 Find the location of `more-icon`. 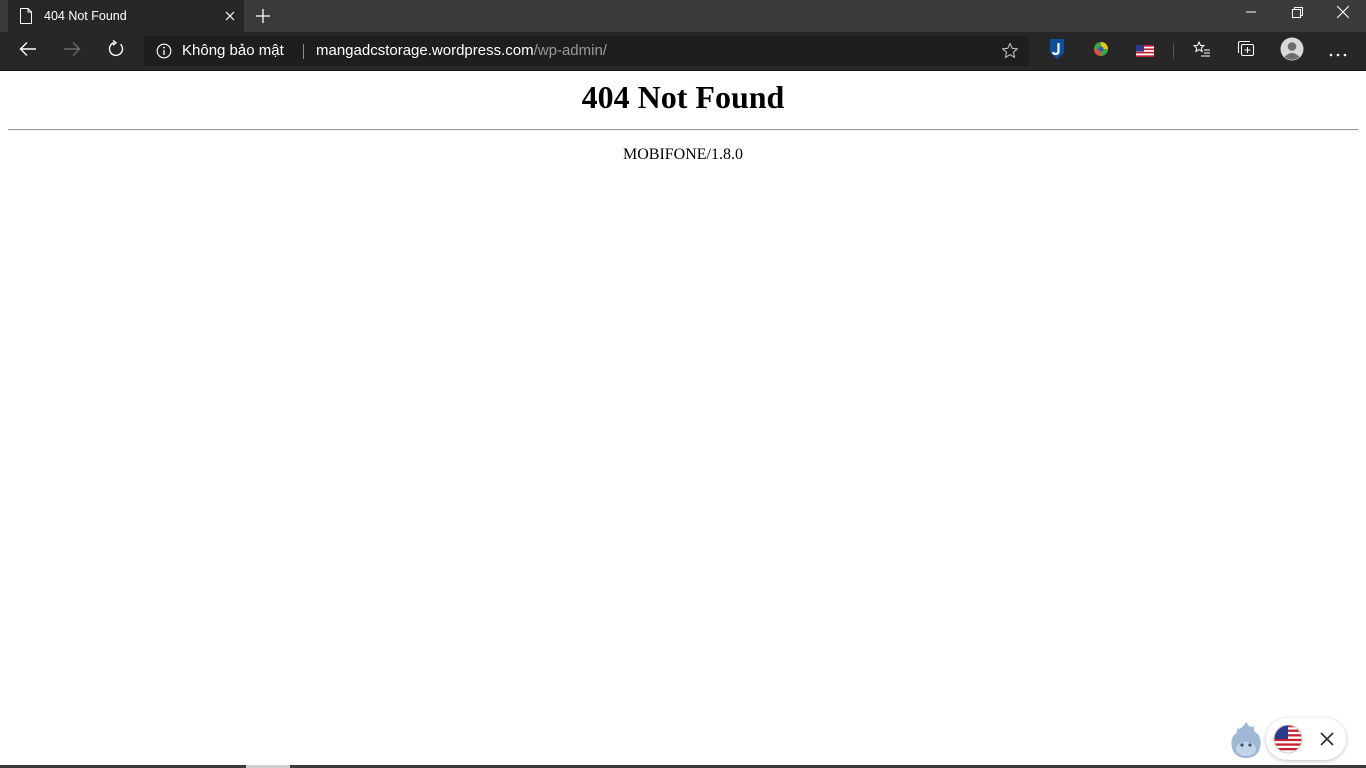

more-icon is located at coordinates (1338, 51).